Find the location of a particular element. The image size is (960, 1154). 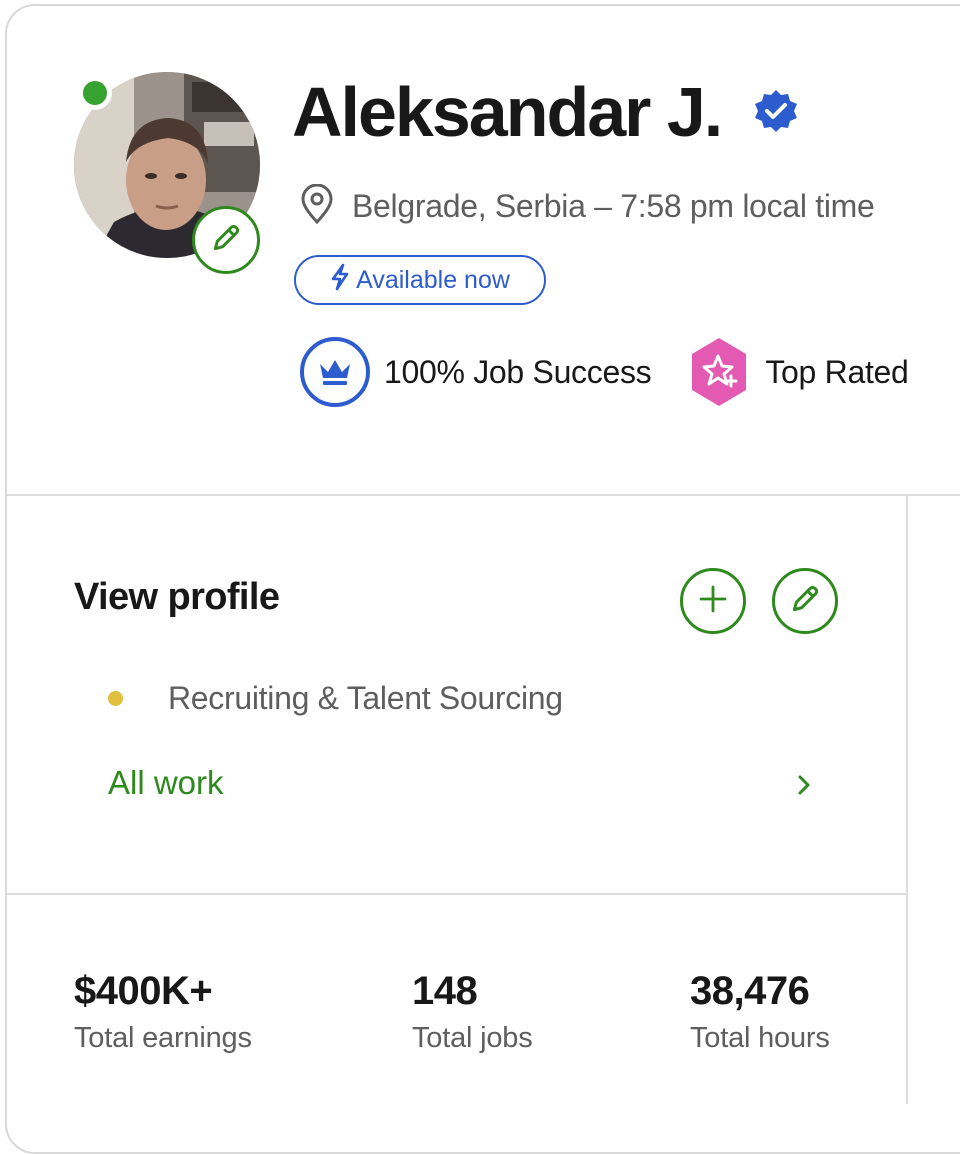

all-work-link: All work is located at coordinates (166, 783).